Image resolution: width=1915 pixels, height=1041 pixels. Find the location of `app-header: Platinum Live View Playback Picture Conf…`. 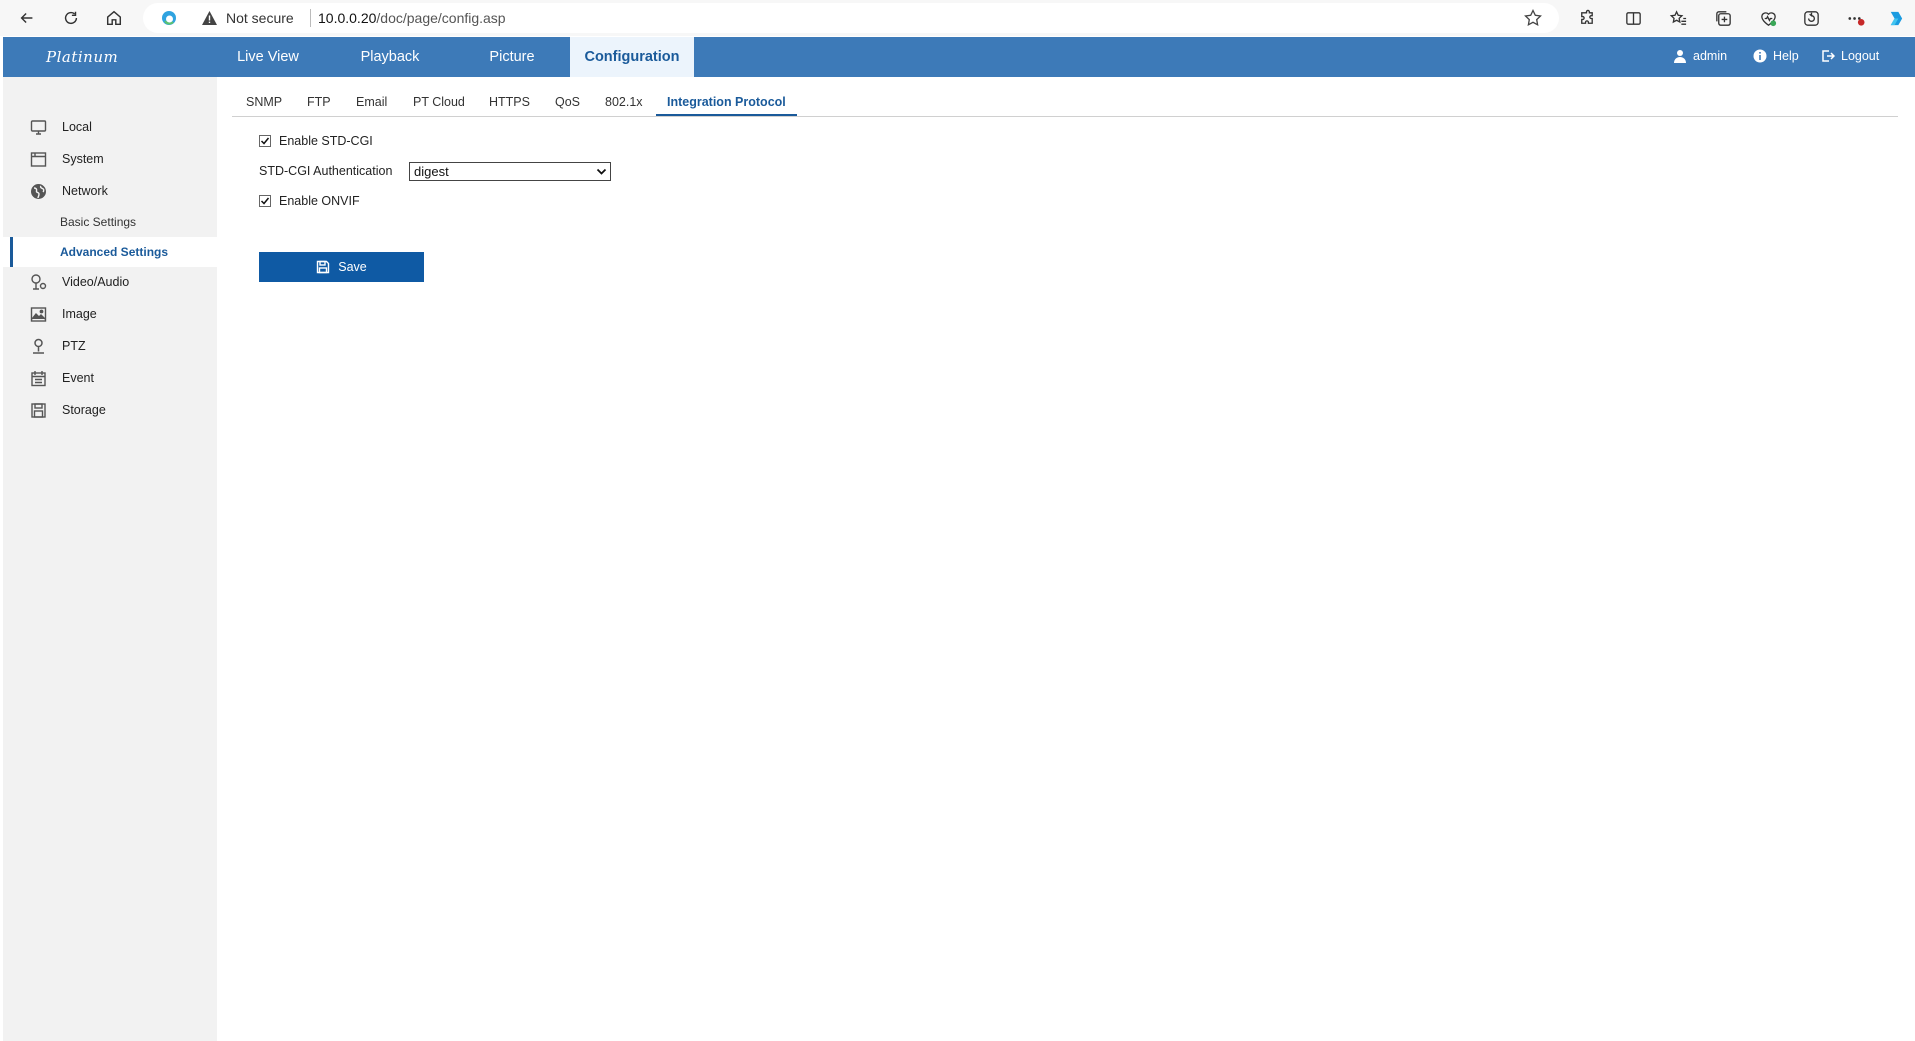

app-header: Platinum Live View Playback Picture Conf… is located at coordinates (959, 57).